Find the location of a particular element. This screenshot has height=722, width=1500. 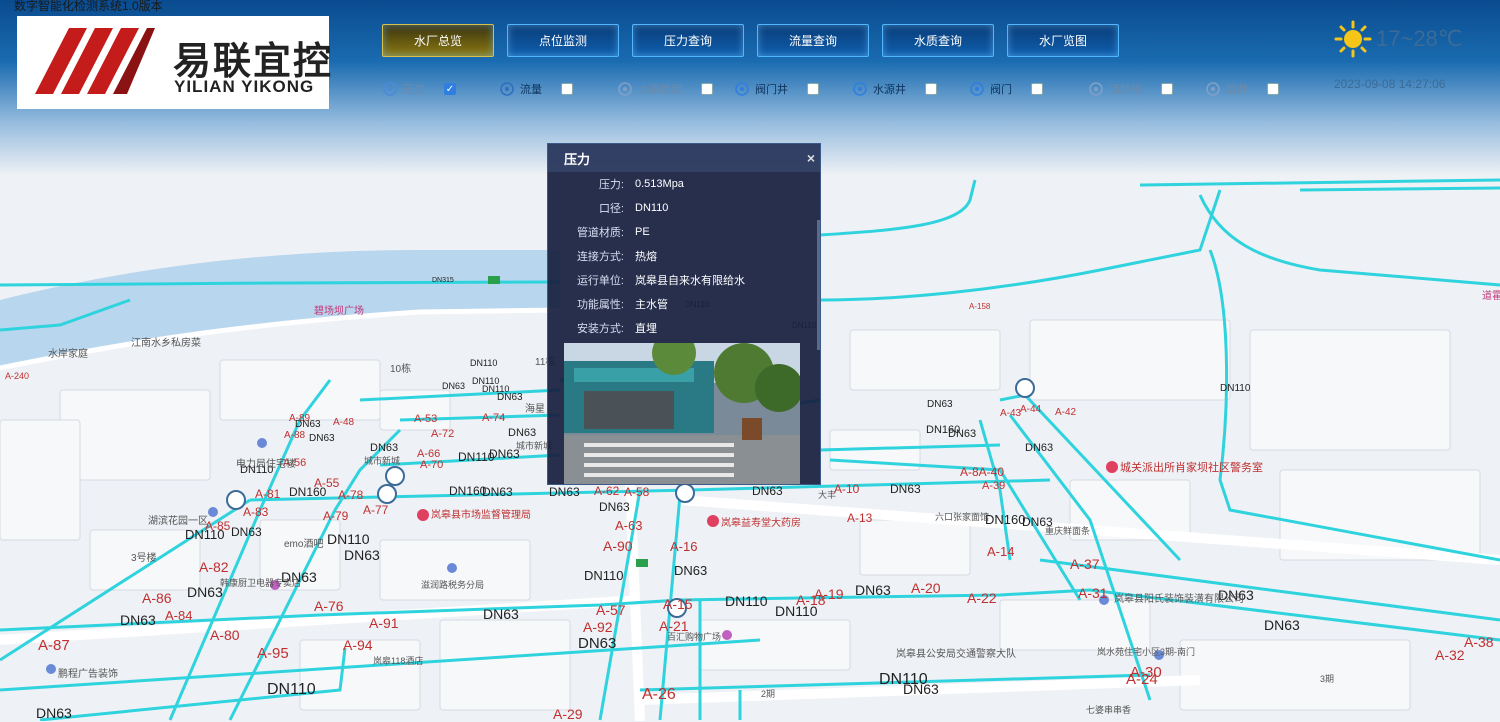

pipe-node-label: A-80 is located at coordinates (225, 635).